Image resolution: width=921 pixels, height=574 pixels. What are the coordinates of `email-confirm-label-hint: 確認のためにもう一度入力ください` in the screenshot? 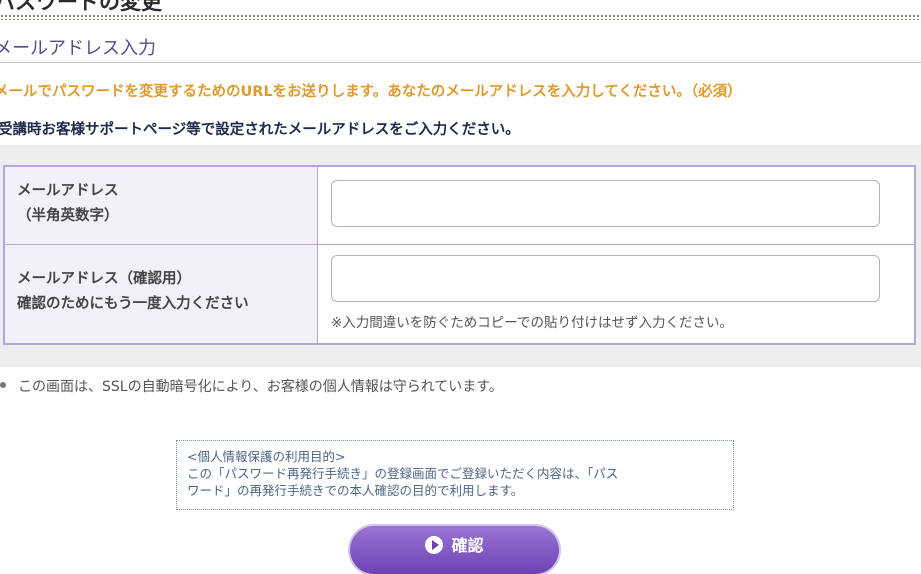 It's located at (133, 304).